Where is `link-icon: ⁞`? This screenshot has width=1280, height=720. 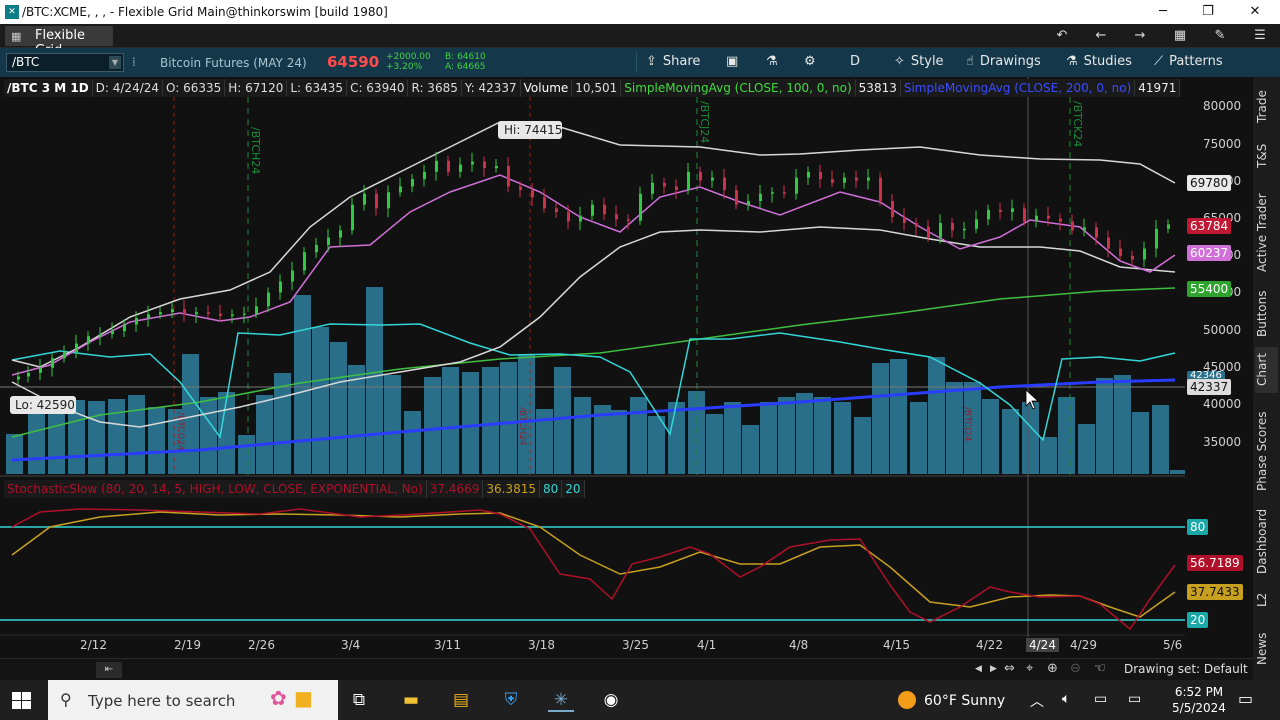
link-icon: ⁞ is located at coordinates (134, 62).